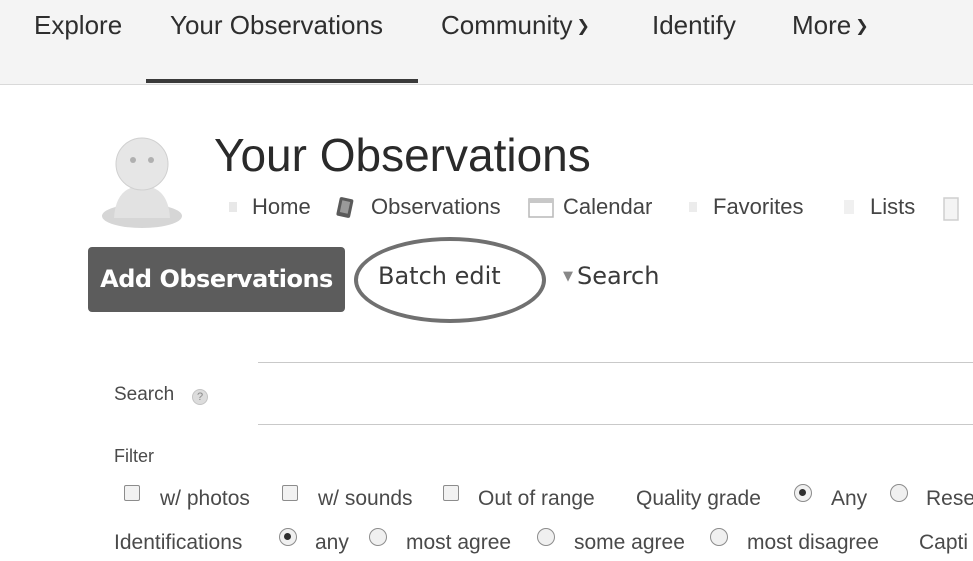 This screenshot has width=973, height=561. I want to click on nav-your-observations-label: Your Observations, so click(276, 25).